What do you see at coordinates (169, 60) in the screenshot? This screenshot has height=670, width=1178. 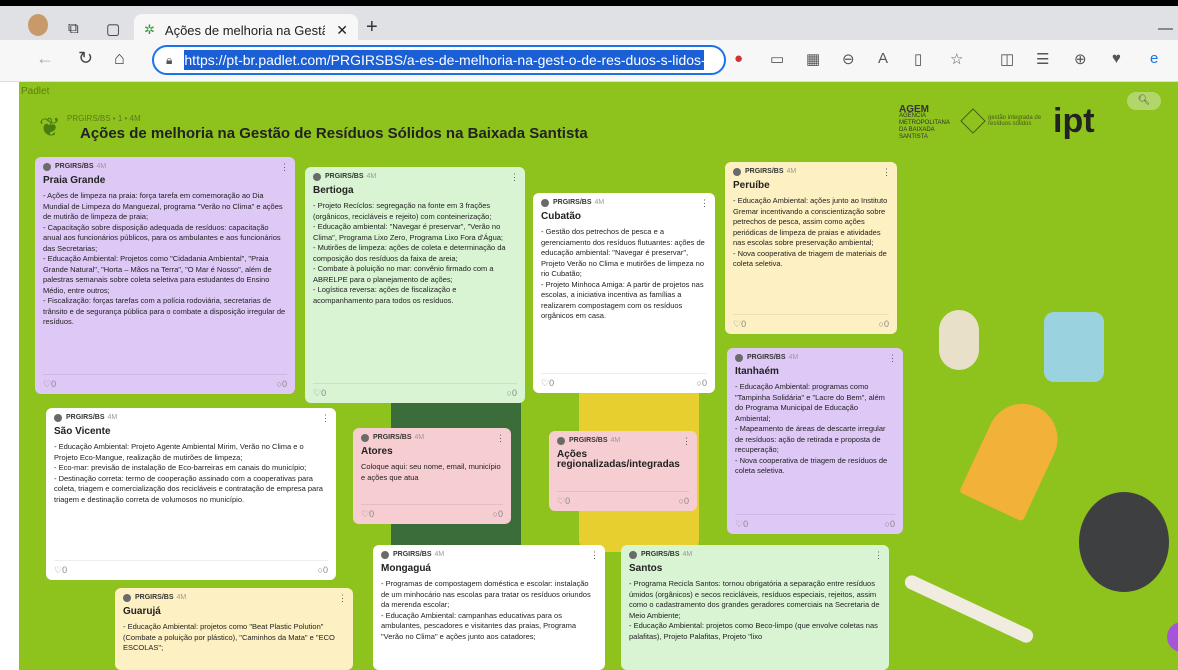 I see `lock-icon: 🔒︎` at bounding box center [169, 60].